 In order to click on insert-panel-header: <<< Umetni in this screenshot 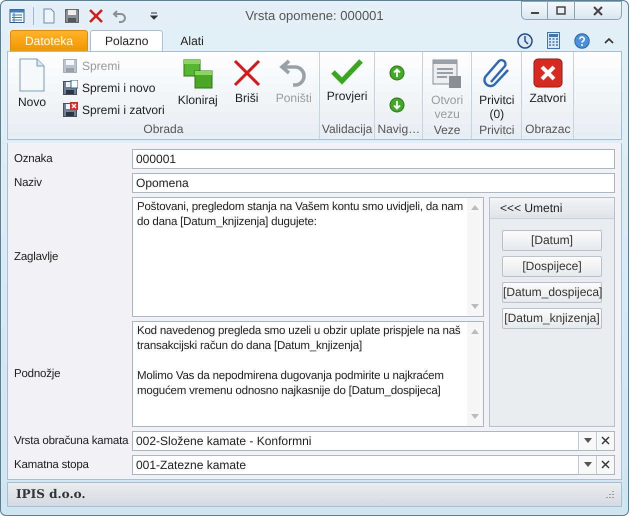, I will do `click(552, 208)`.